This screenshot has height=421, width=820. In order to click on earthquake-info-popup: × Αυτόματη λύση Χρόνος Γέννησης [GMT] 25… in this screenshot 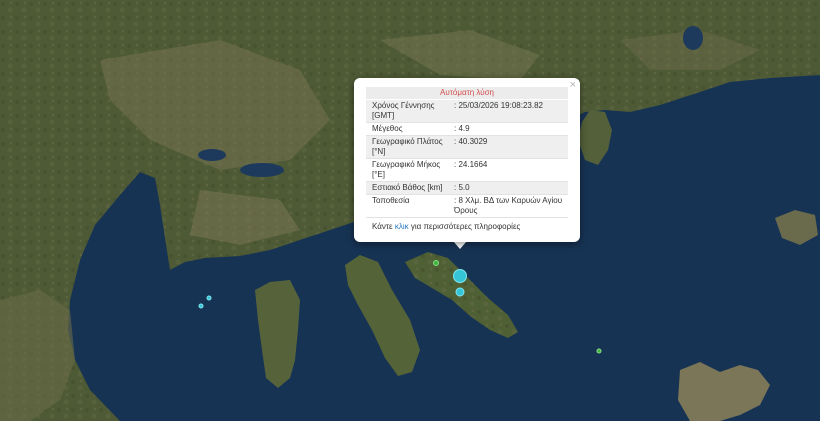, I will do `click(467, 160)`.